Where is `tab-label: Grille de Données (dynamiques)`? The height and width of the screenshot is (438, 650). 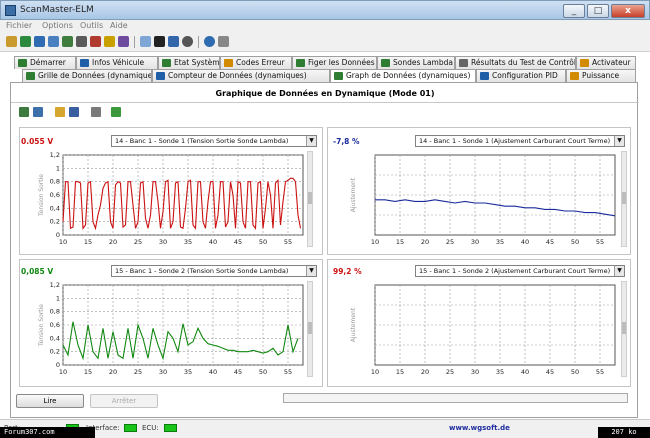 tab-label: Grille de Données (dynamiques) is located at coordinates (95, 75).